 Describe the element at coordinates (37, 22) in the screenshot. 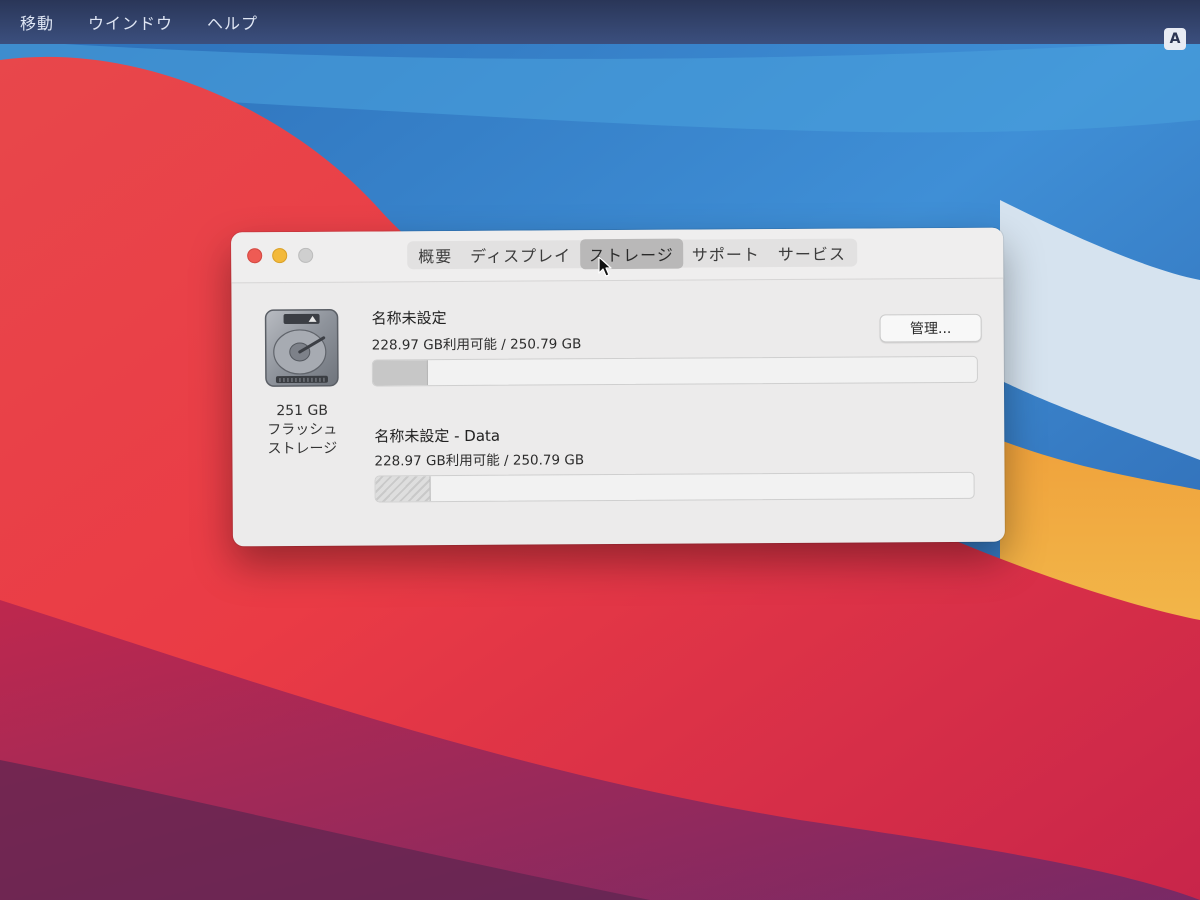

I see `menu-item-go: 移動` at that location.